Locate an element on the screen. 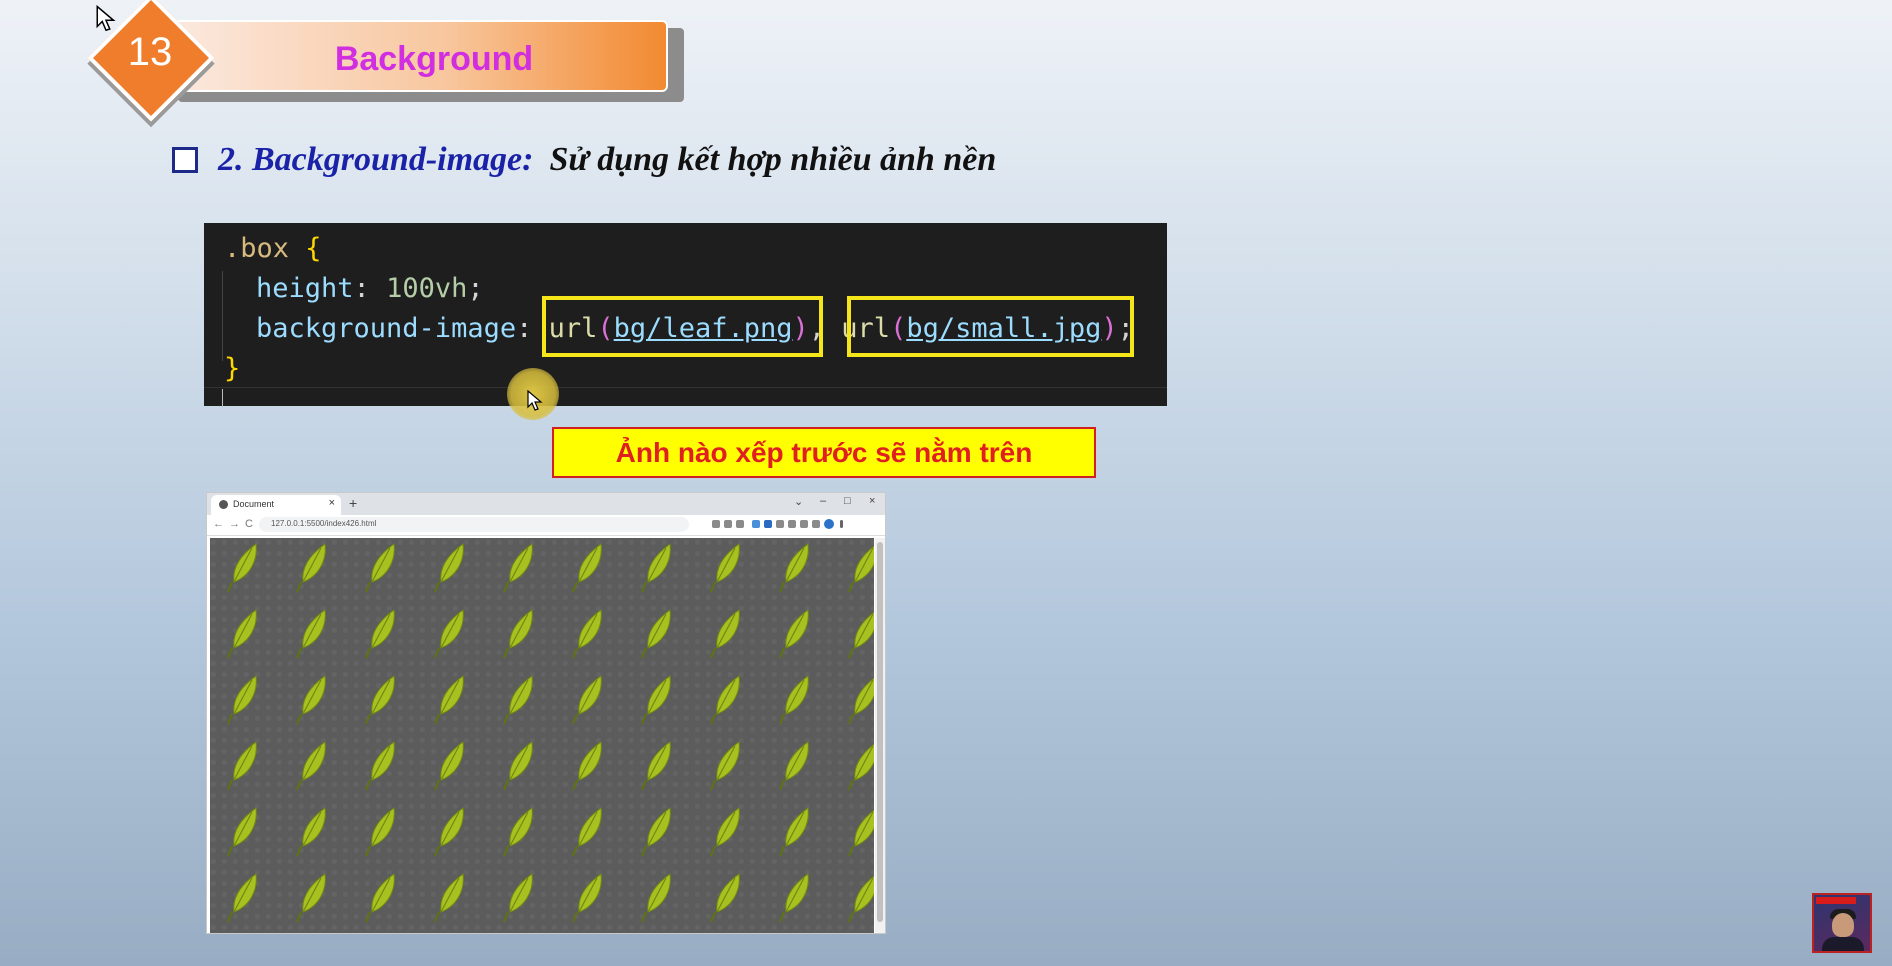 The width and height of the screenshot is (1892, 966). mouse-pointer-icon is located at coordinates (535, 400).